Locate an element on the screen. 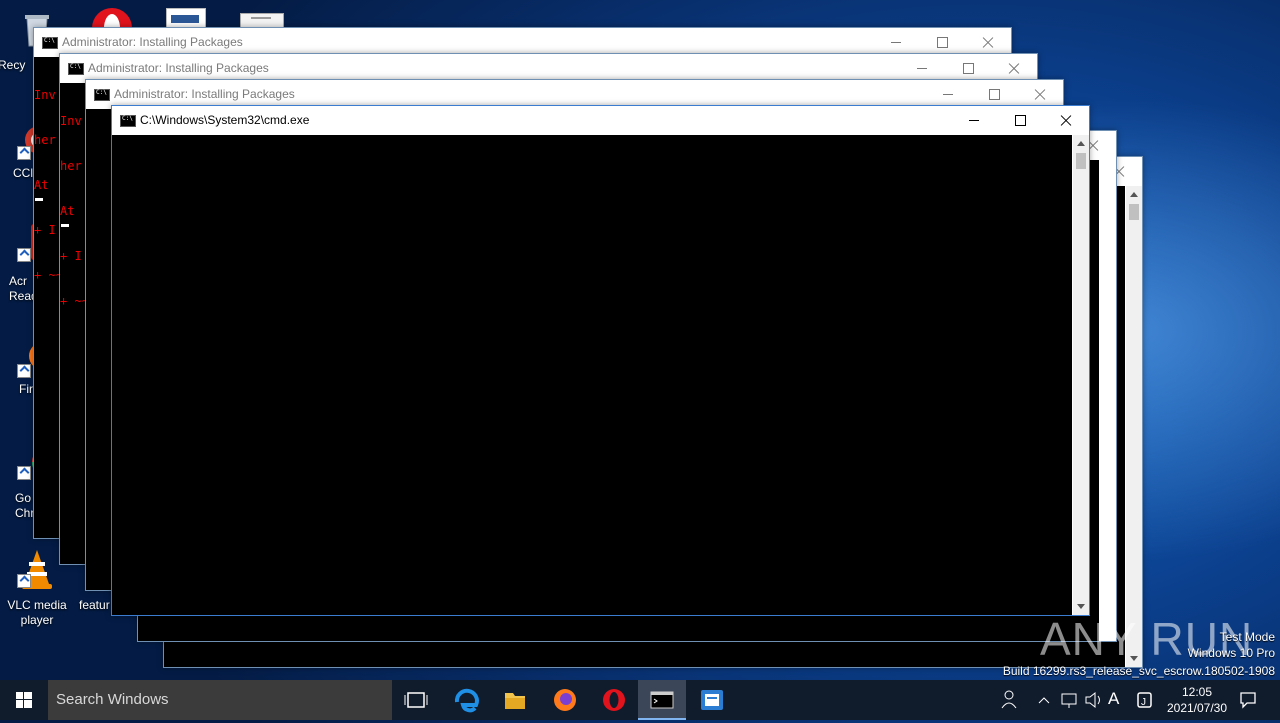 This screenshot has height=723, width=1280. start-button is located at coordinates (24, 700).